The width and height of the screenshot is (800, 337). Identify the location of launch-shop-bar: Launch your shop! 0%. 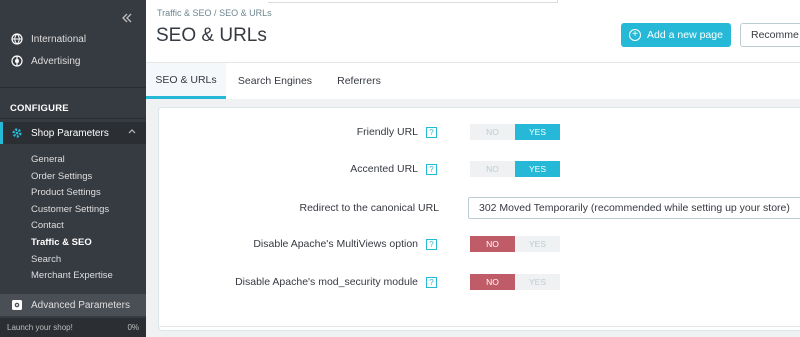
(73, 327).